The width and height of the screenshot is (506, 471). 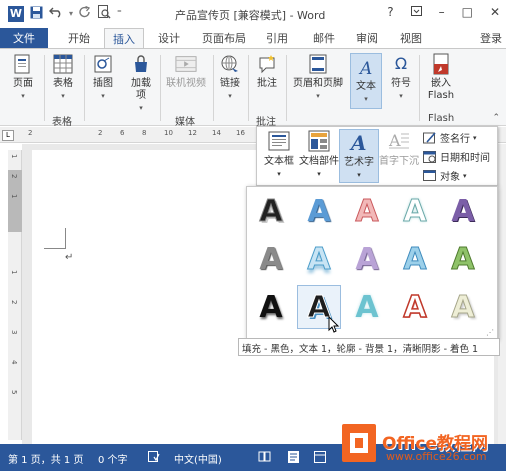 I want to click on table-button: 表格 ▾, so click(x=63, y=77).